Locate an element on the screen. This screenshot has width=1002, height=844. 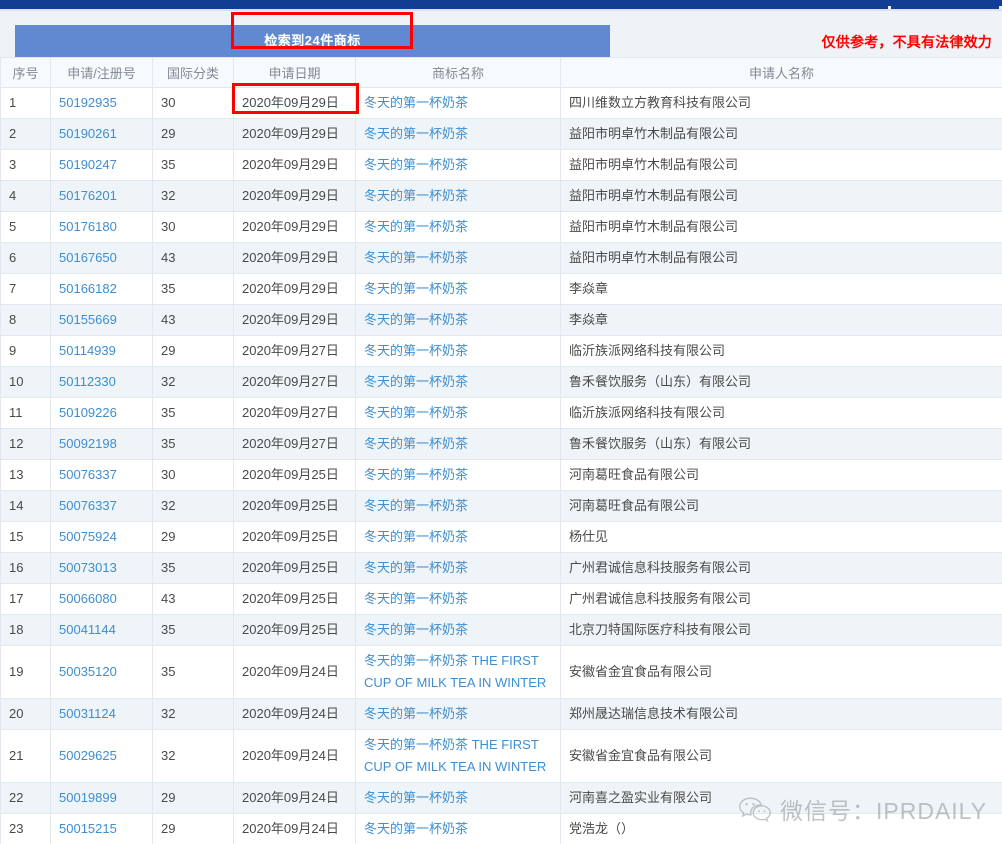
cell-application-number: 50190261 is located at coordinates (101, 134).